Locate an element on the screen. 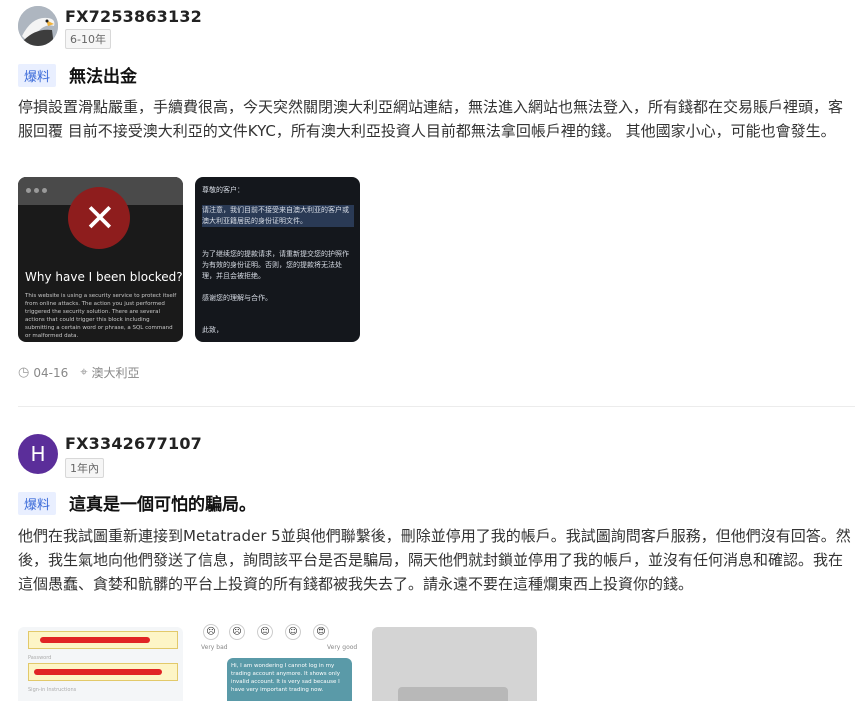 The width and height of the screenshot is (865, 701). user-avatar: H is located at coordinates (38, 454).